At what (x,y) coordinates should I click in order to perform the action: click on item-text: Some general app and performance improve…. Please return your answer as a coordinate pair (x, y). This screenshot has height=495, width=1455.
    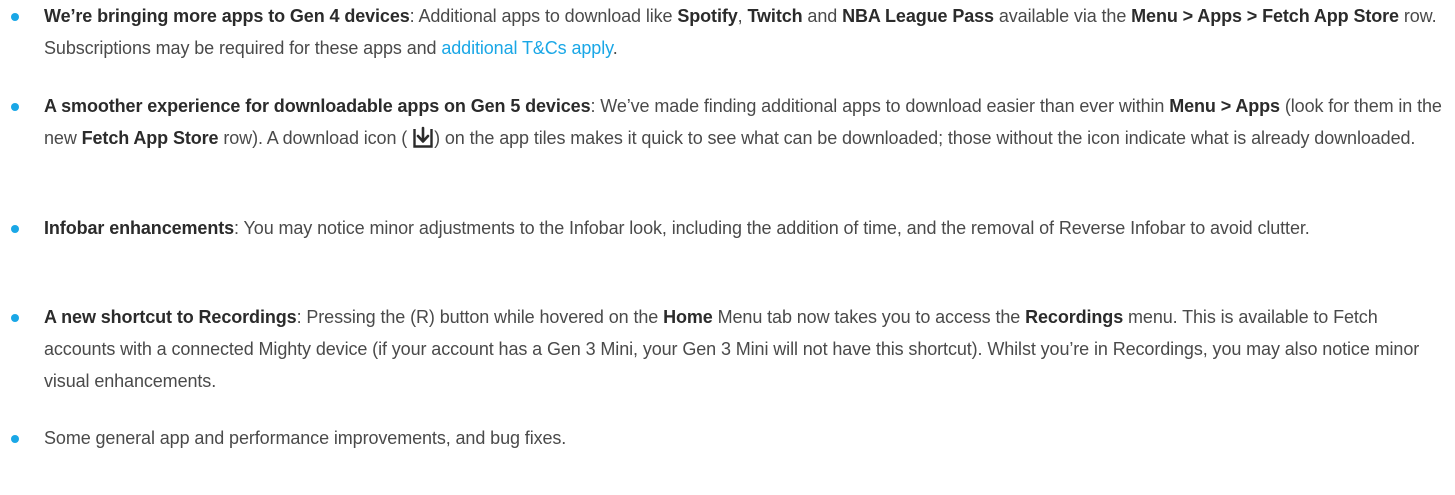
    Looking at the image, I should click on (305, 438).